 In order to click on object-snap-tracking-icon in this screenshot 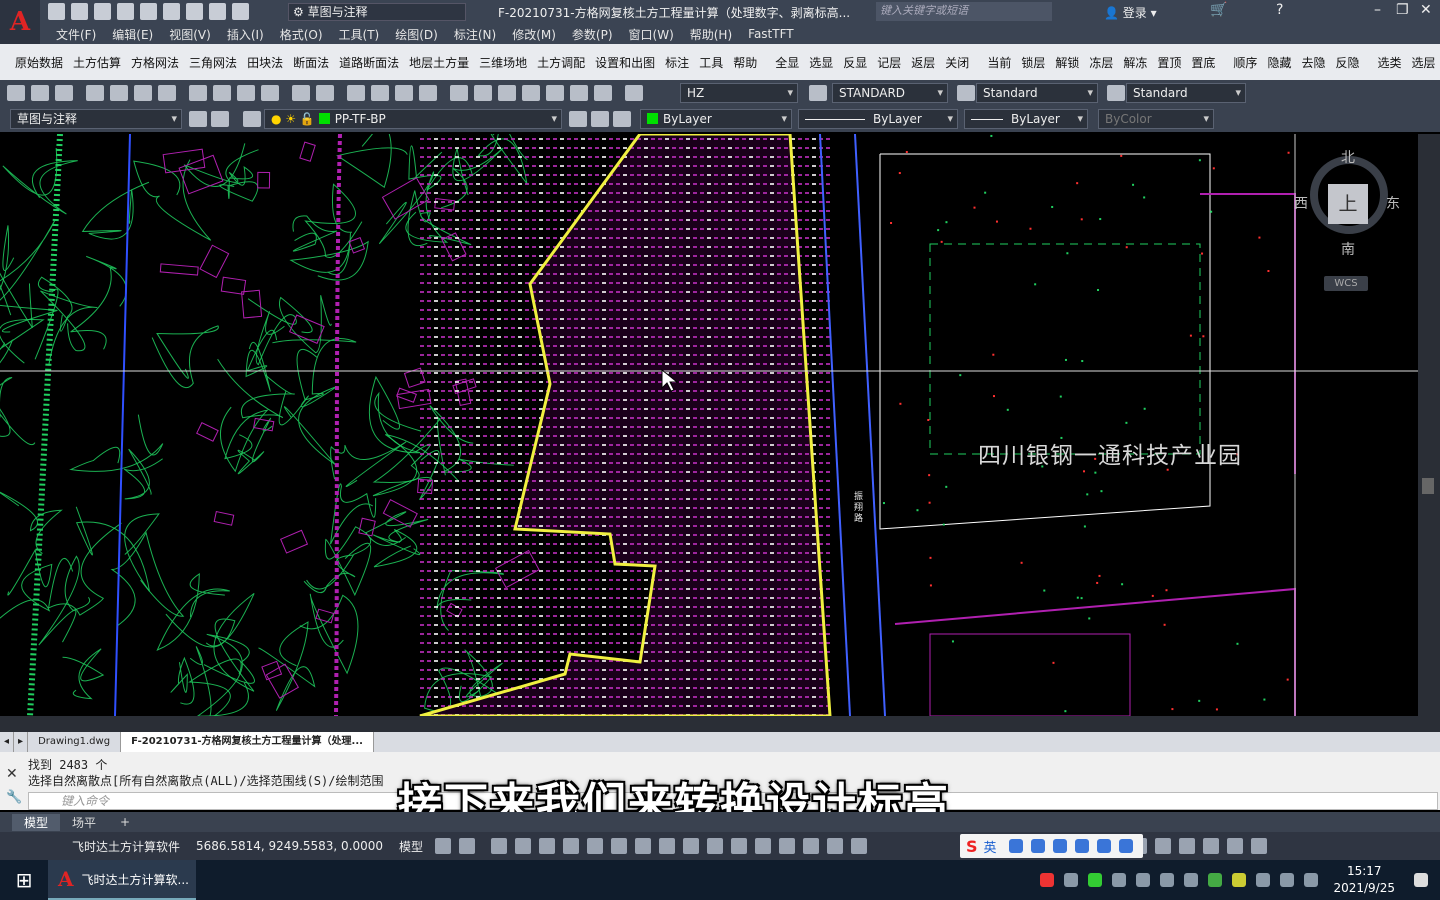, I will do `click(619, 846)`.